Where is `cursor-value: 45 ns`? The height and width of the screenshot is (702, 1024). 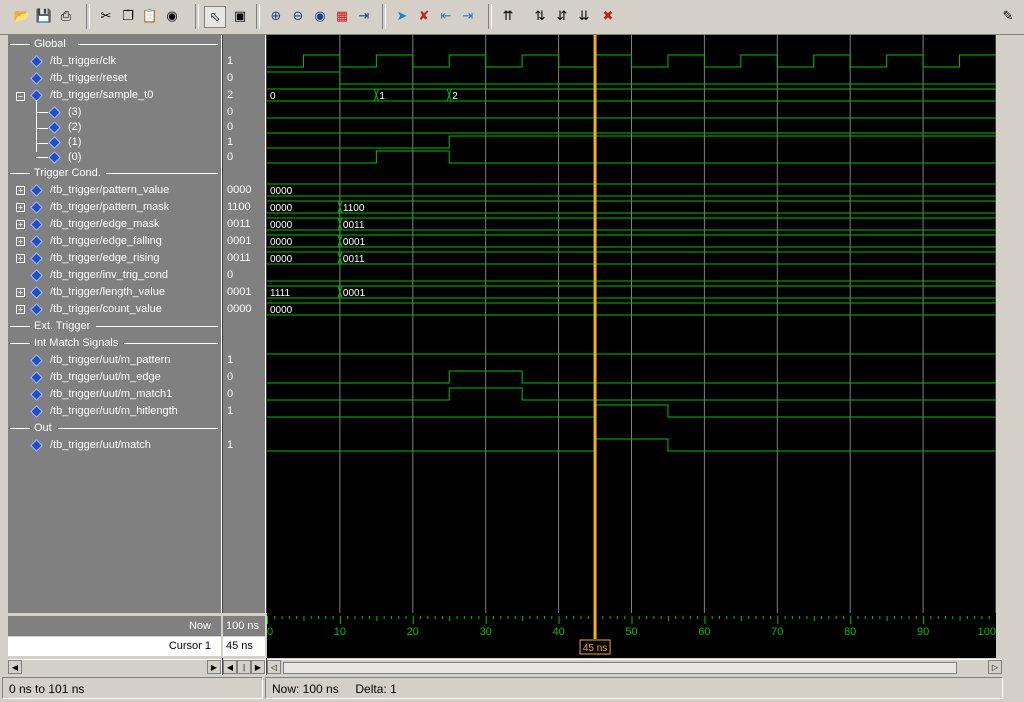
cursor-value: 45 ns is located at coordinates (244, 646).